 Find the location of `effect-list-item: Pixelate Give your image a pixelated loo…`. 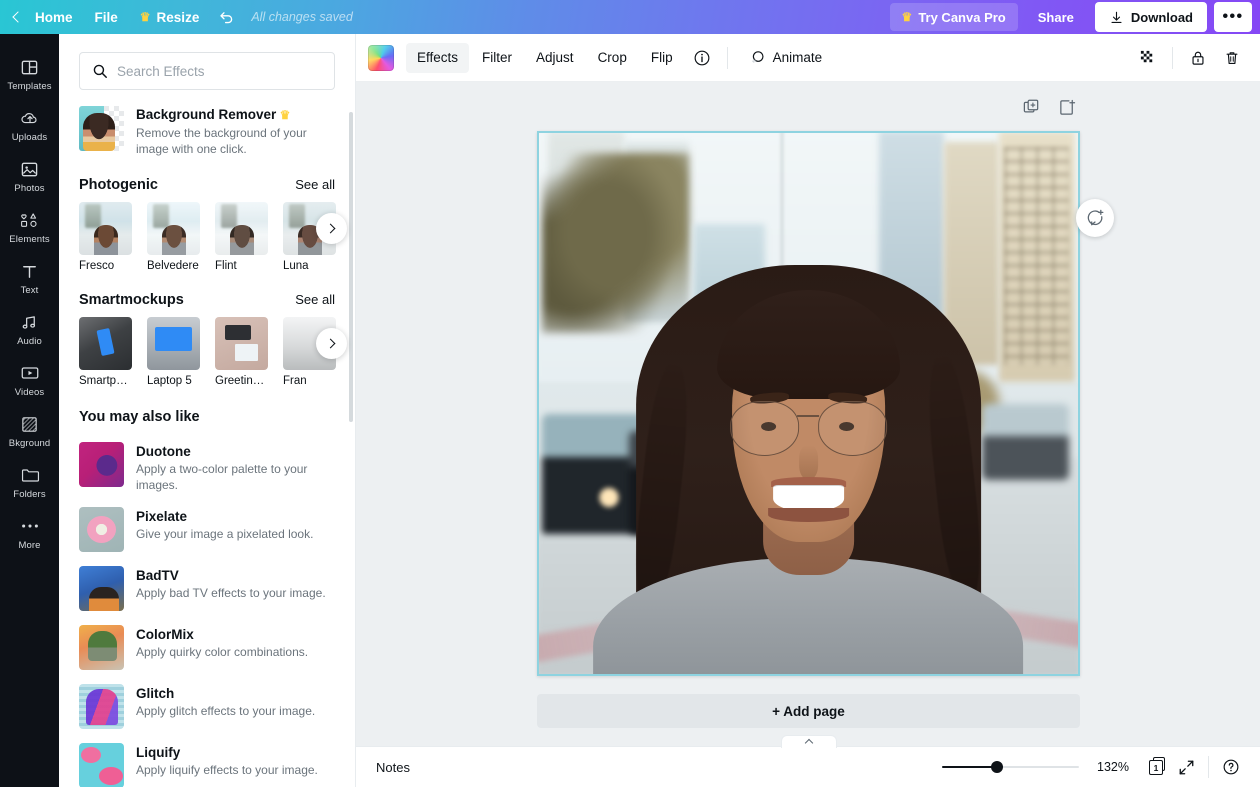

effect-list-item: Pixelate Give your image a pixelated loo… is located at coordinates (207, 529).